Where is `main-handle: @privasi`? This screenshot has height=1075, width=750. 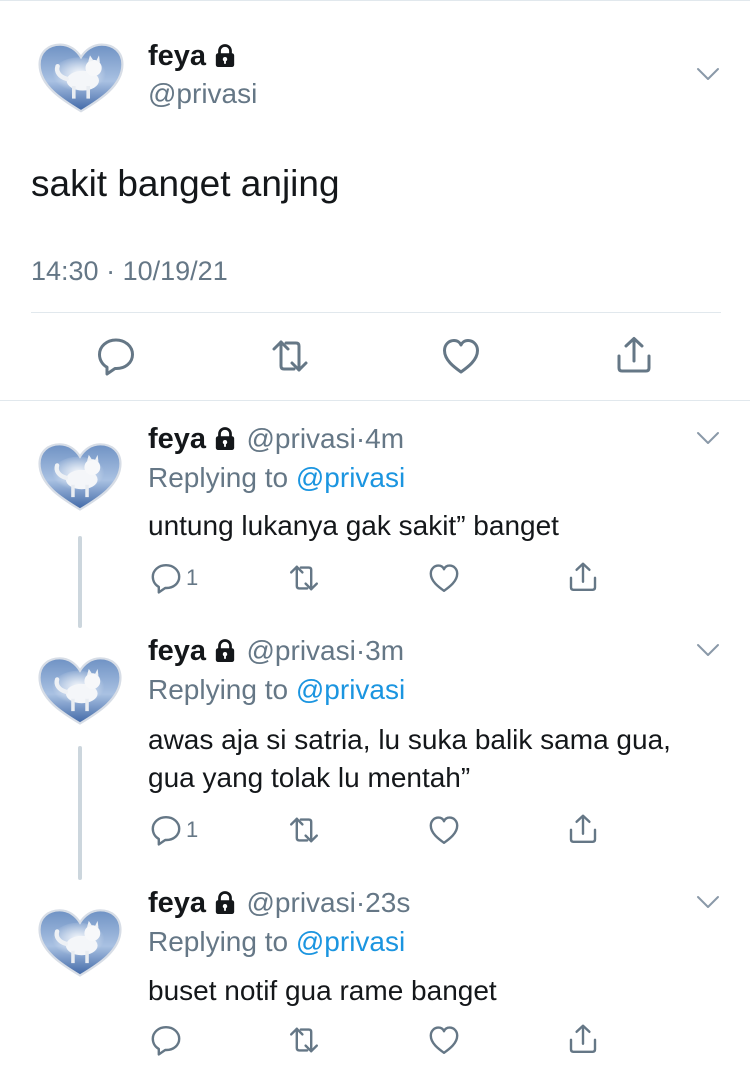 main-handle: @privasi is located at coordinates (202, 94).